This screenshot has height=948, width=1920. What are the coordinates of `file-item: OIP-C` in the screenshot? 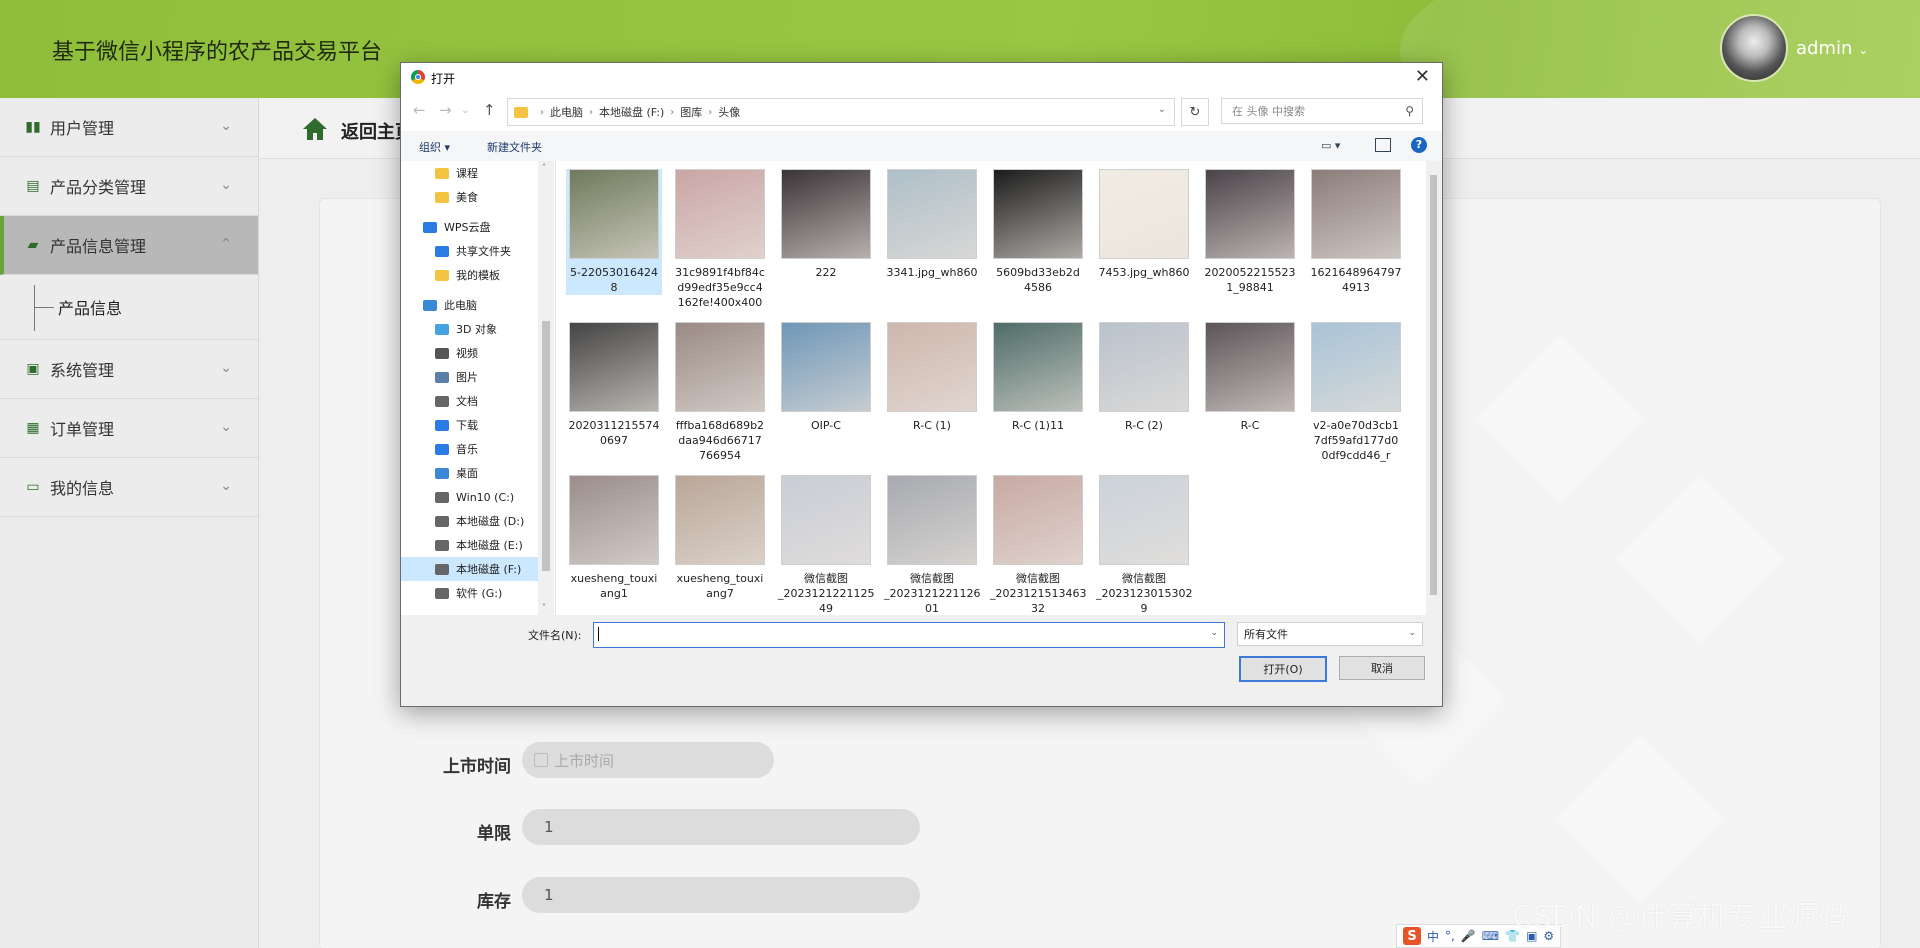 It's located at (826, 377).